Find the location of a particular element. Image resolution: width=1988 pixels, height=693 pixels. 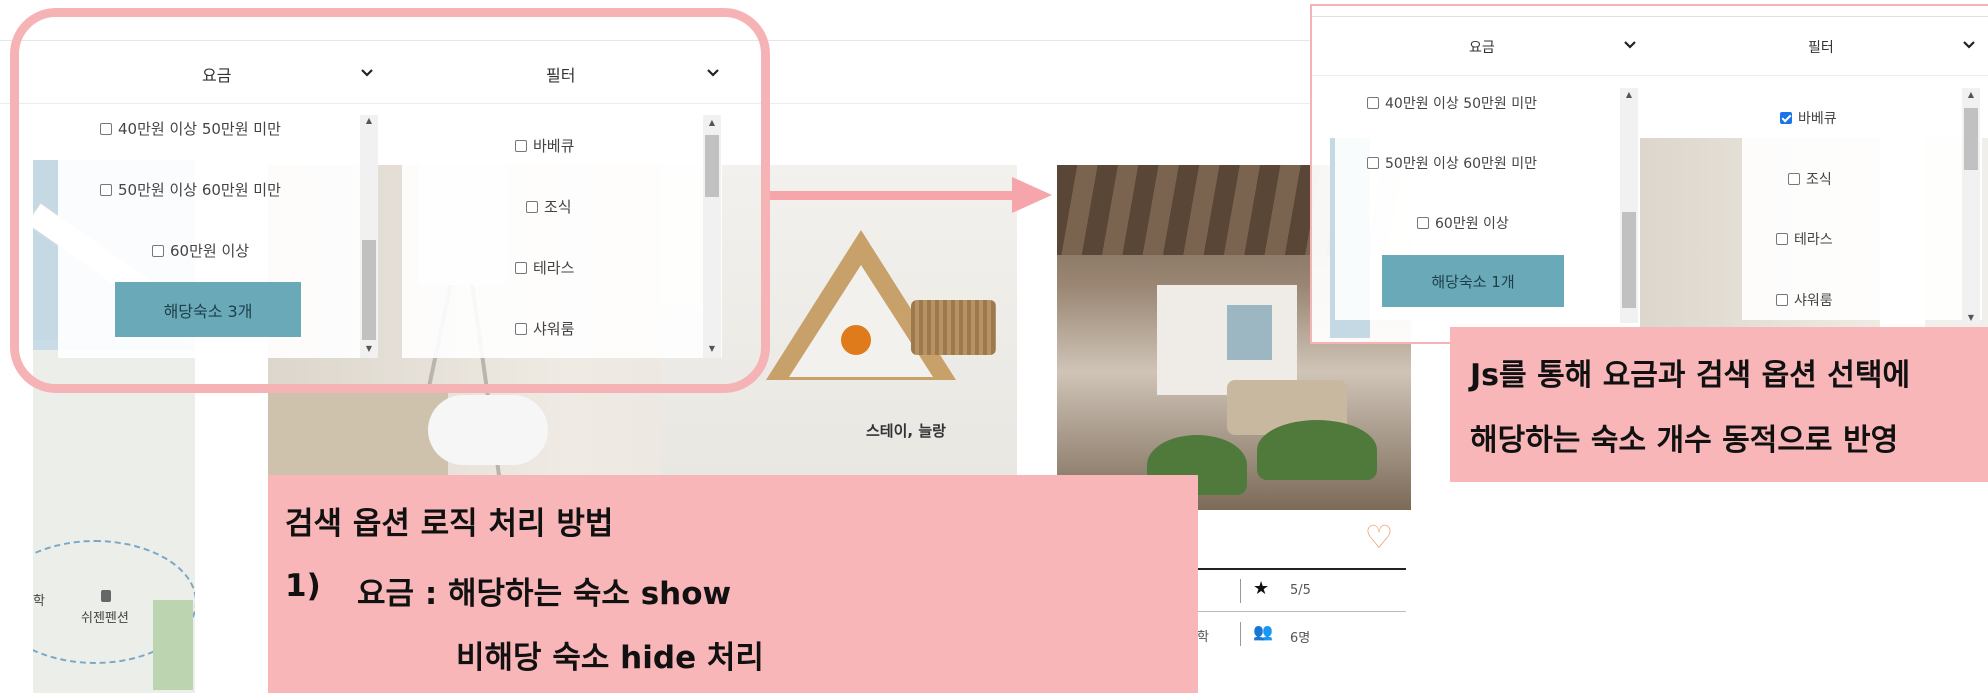

callout-right-line2: 해당하는 숙소 개수 동적으로 반영 is located at coordinates (1684, 440).